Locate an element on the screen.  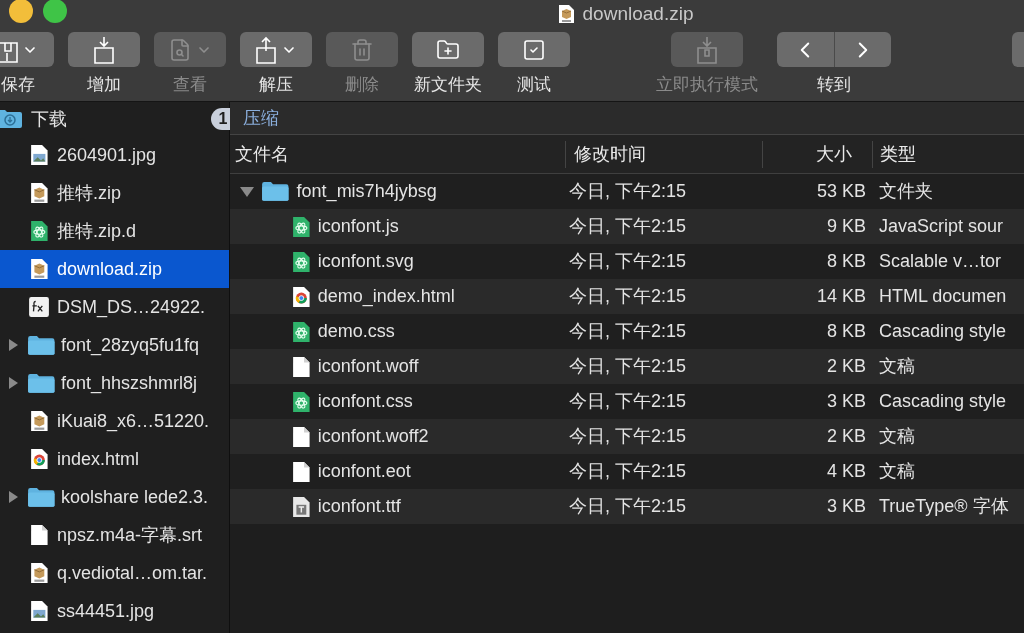
sidebar-item: ss44451.jpg is located at coordinates (114, 611).